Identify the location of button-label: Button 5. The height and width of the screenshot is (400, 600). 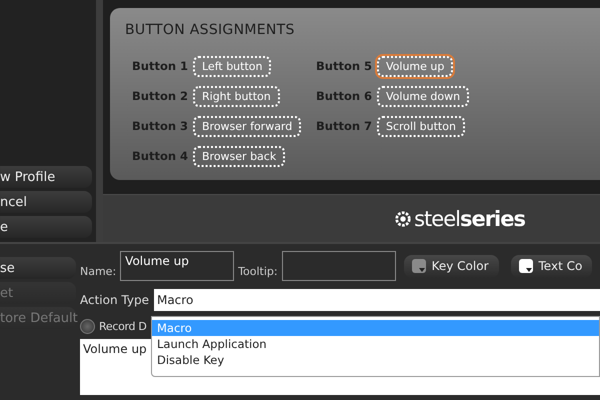
(345, 66).